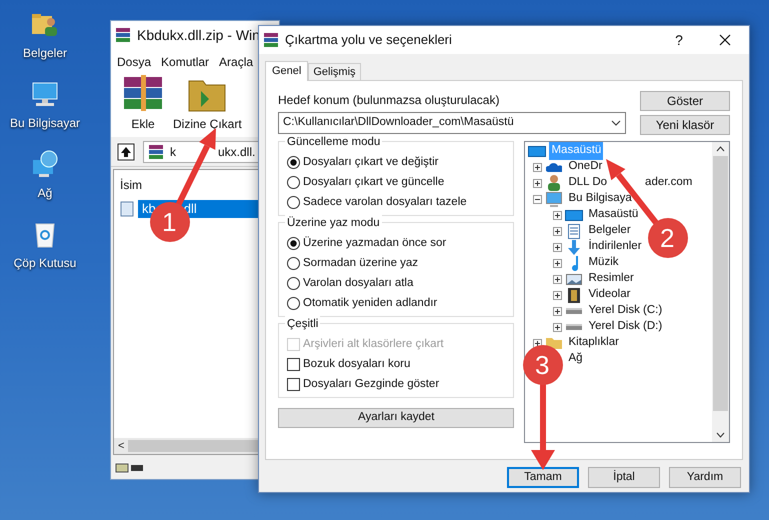 The height and width of the screenshot is (520, 769). What do you see at coordinates (374, 243) in the screenshot?
I see `option-label: Üzerine yazmadan önce sor` at bounding box center [374, 243].